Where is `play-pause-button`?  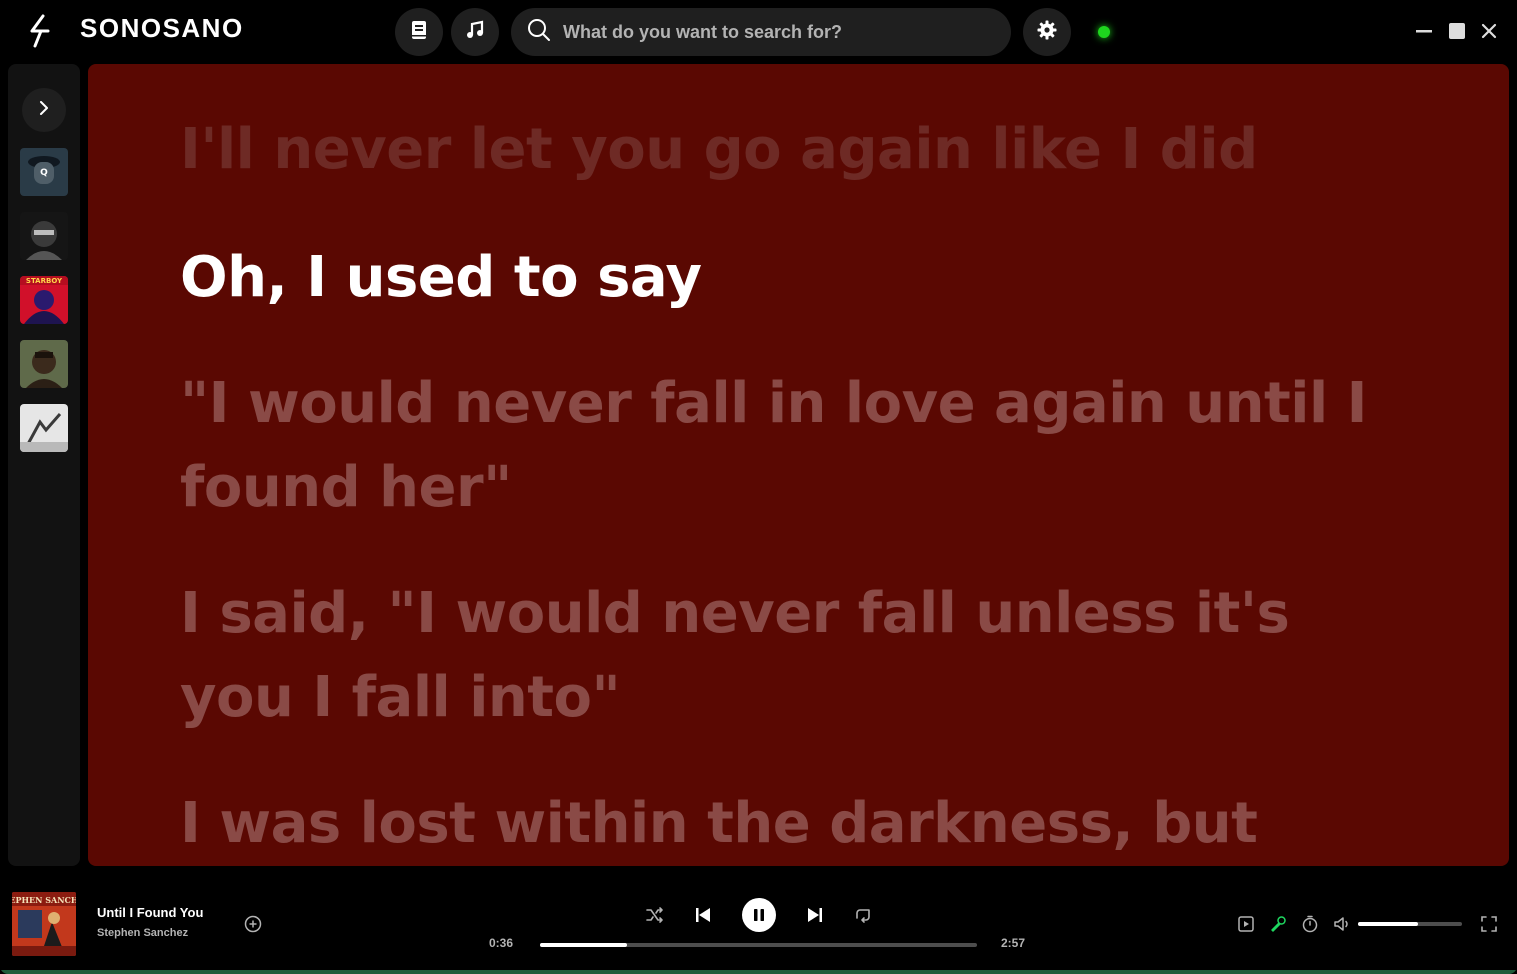
play-pause-button is located at coordinates (759, 915).